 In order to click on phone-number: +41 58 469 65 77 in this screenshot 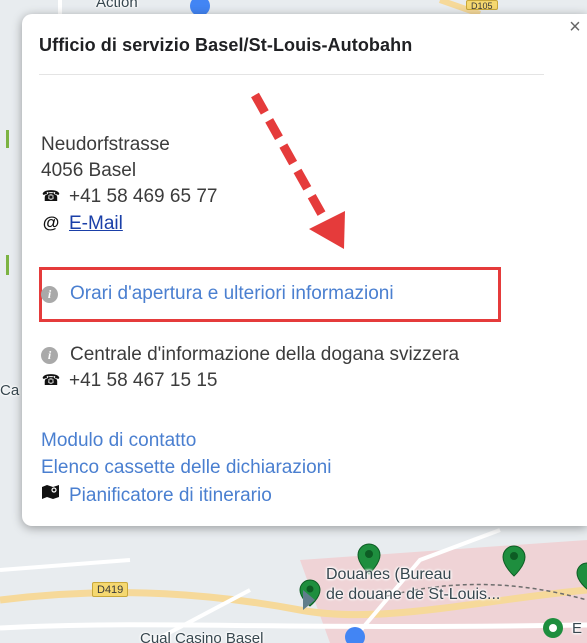, I will do `click(143, 196)`.